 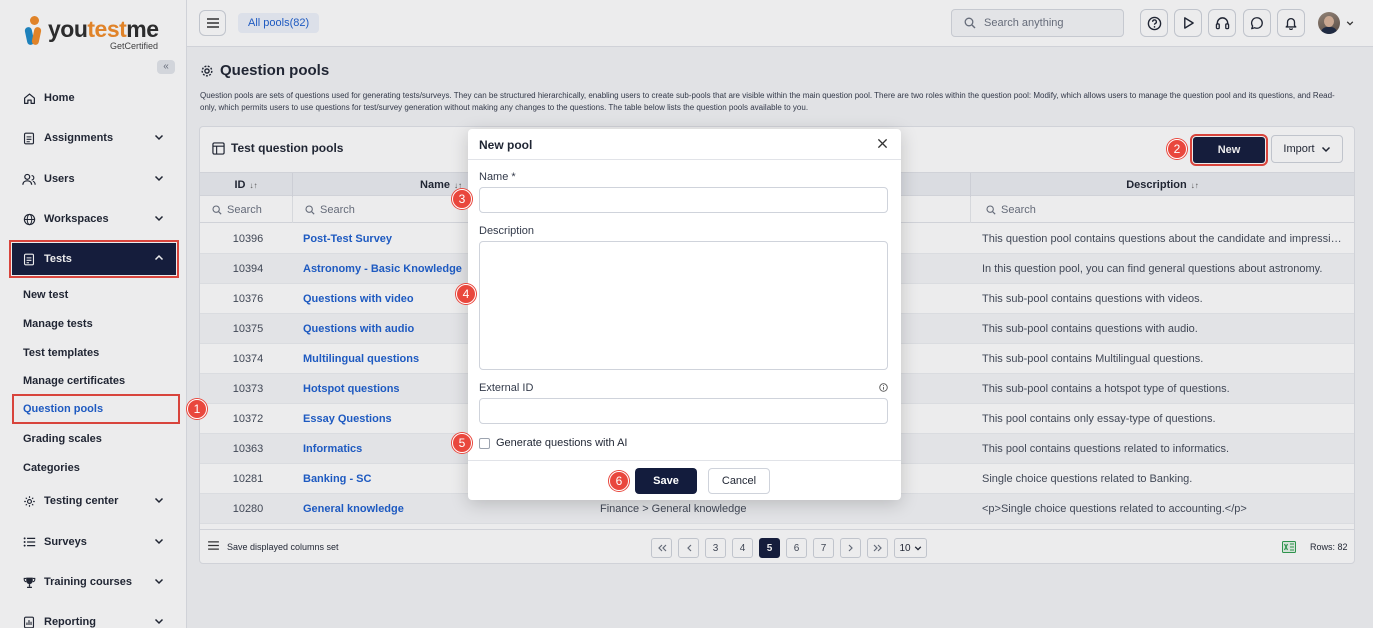 I want to click on close-icon, so click(x=883, y=144).